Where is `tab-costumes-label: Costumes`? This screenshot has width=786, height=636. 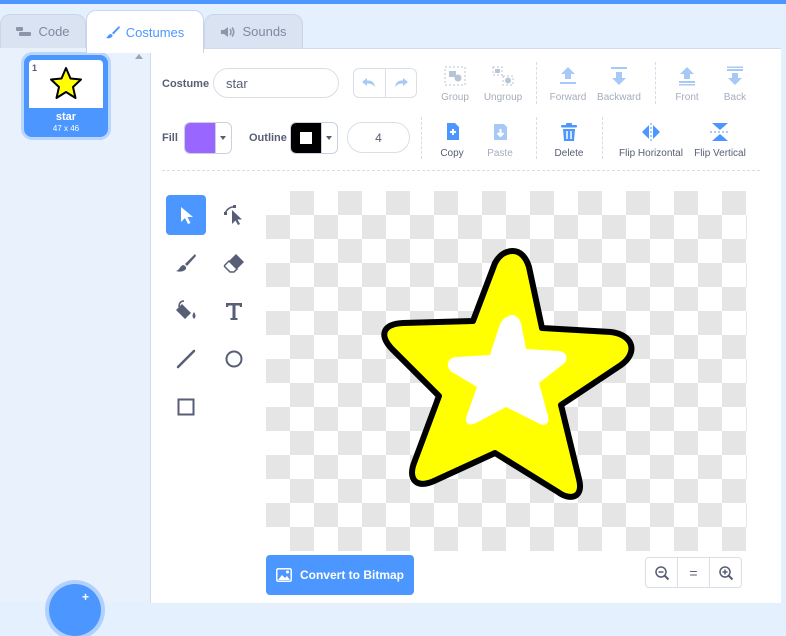 tab-costumes-label: Costumes is located at coordinates (155, 32).